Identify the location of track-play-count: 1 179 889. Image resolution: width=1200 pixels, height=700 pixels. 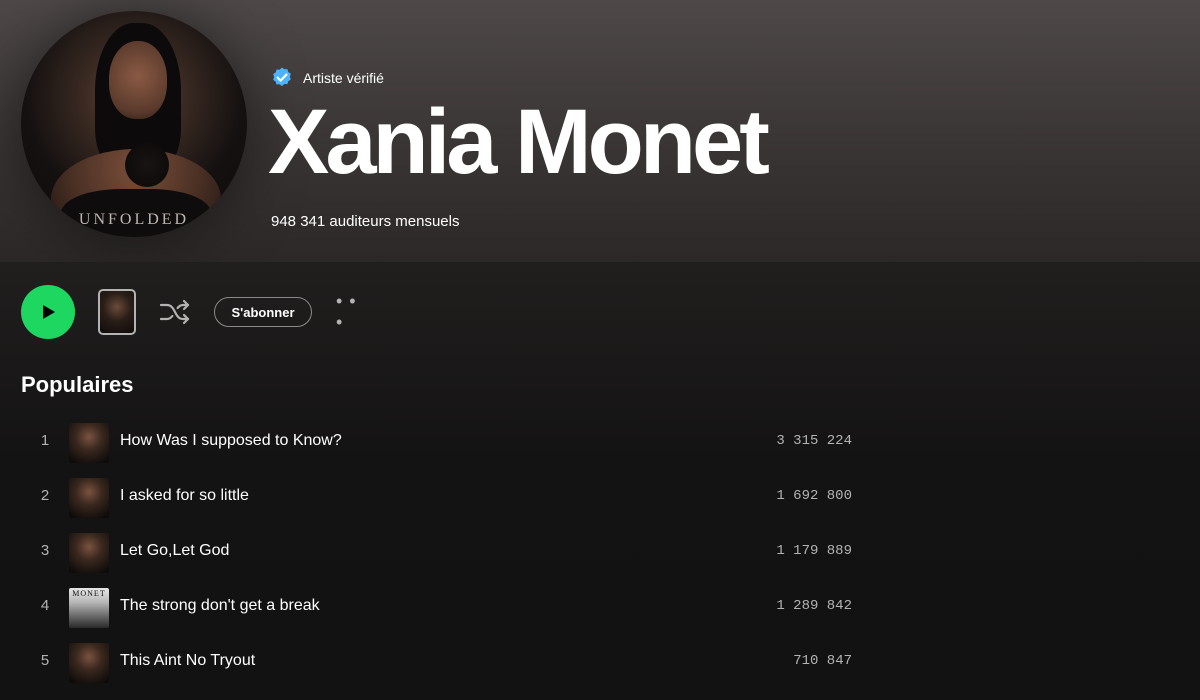
(814, 551).